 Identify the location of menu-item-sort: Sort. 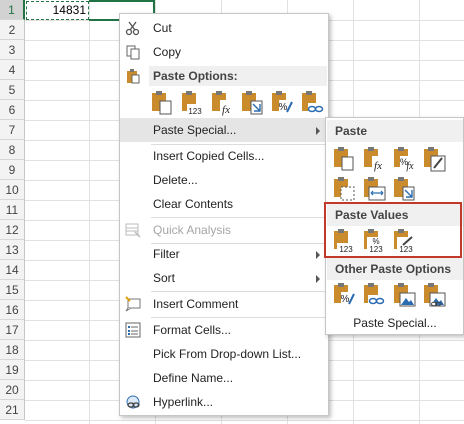
(224, 278).